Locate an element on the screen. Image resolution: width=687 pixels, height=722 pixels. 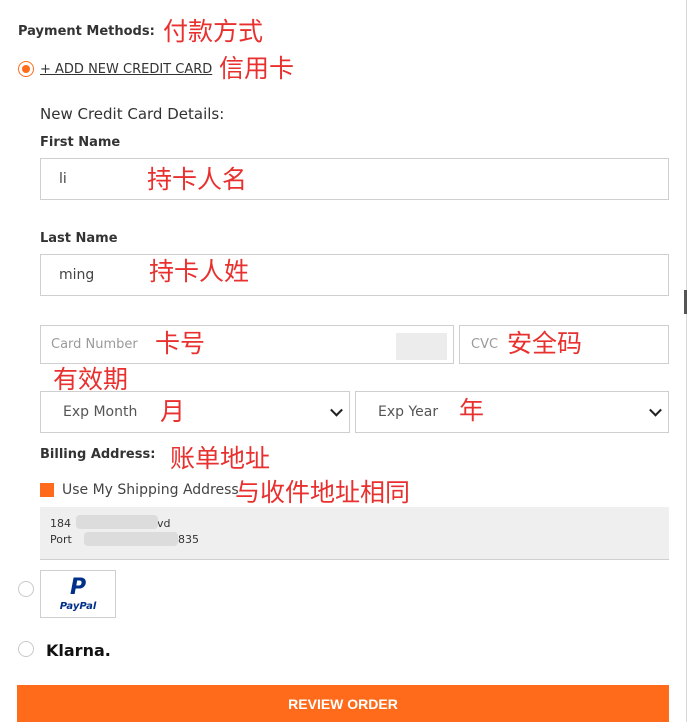
annotation-last-name: 持卡人姓 is located at coordinates (199, 271).